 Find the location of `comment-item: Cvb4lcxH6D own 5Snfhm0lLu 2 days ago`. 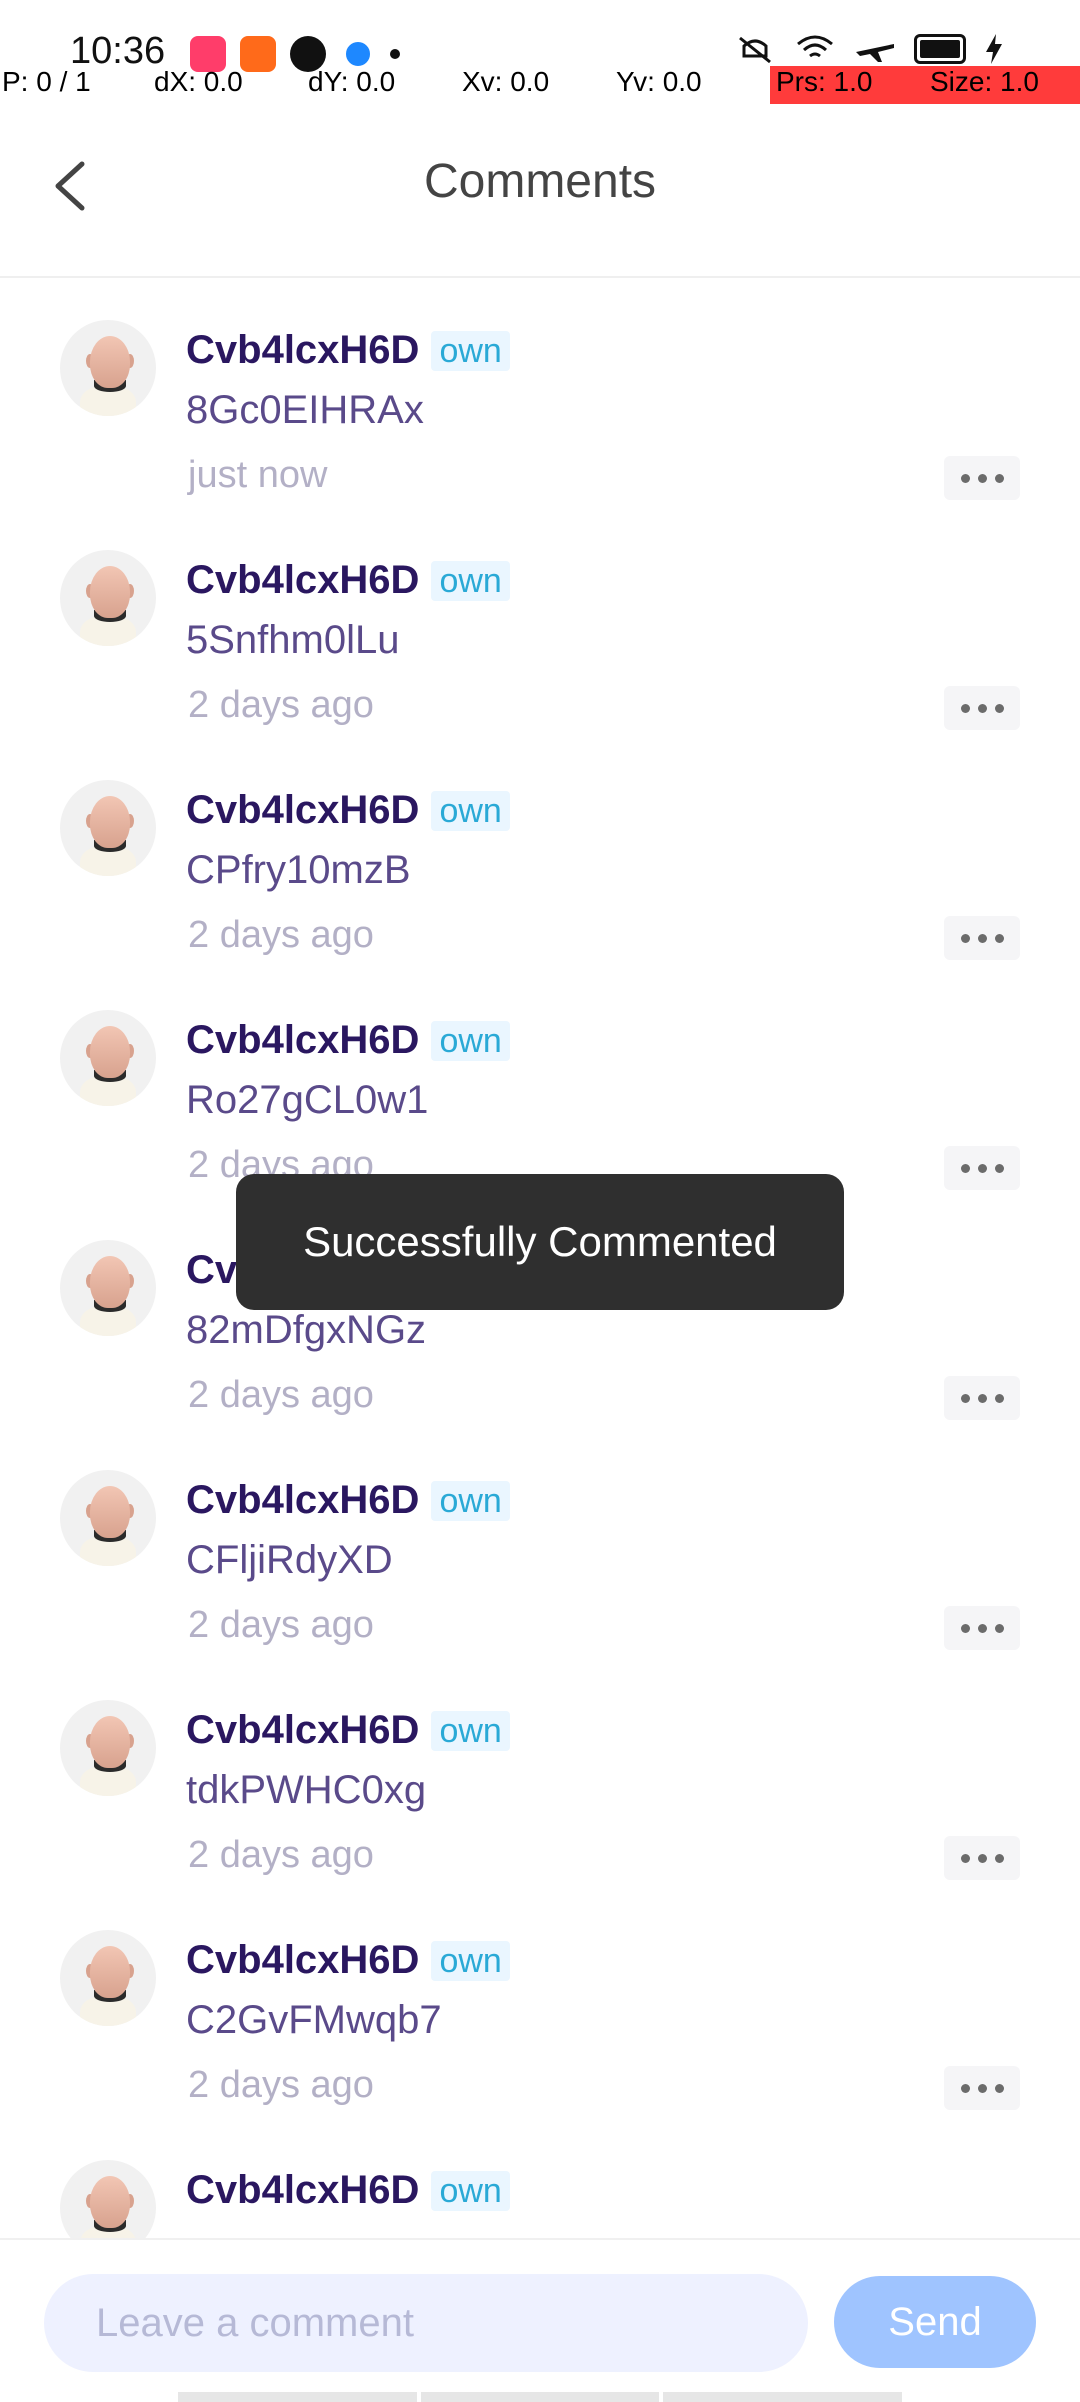

comment-item: Cvb4lcxH6D own 5Snfhm0lLu 2 days ago is located at coordinates (540, 665).